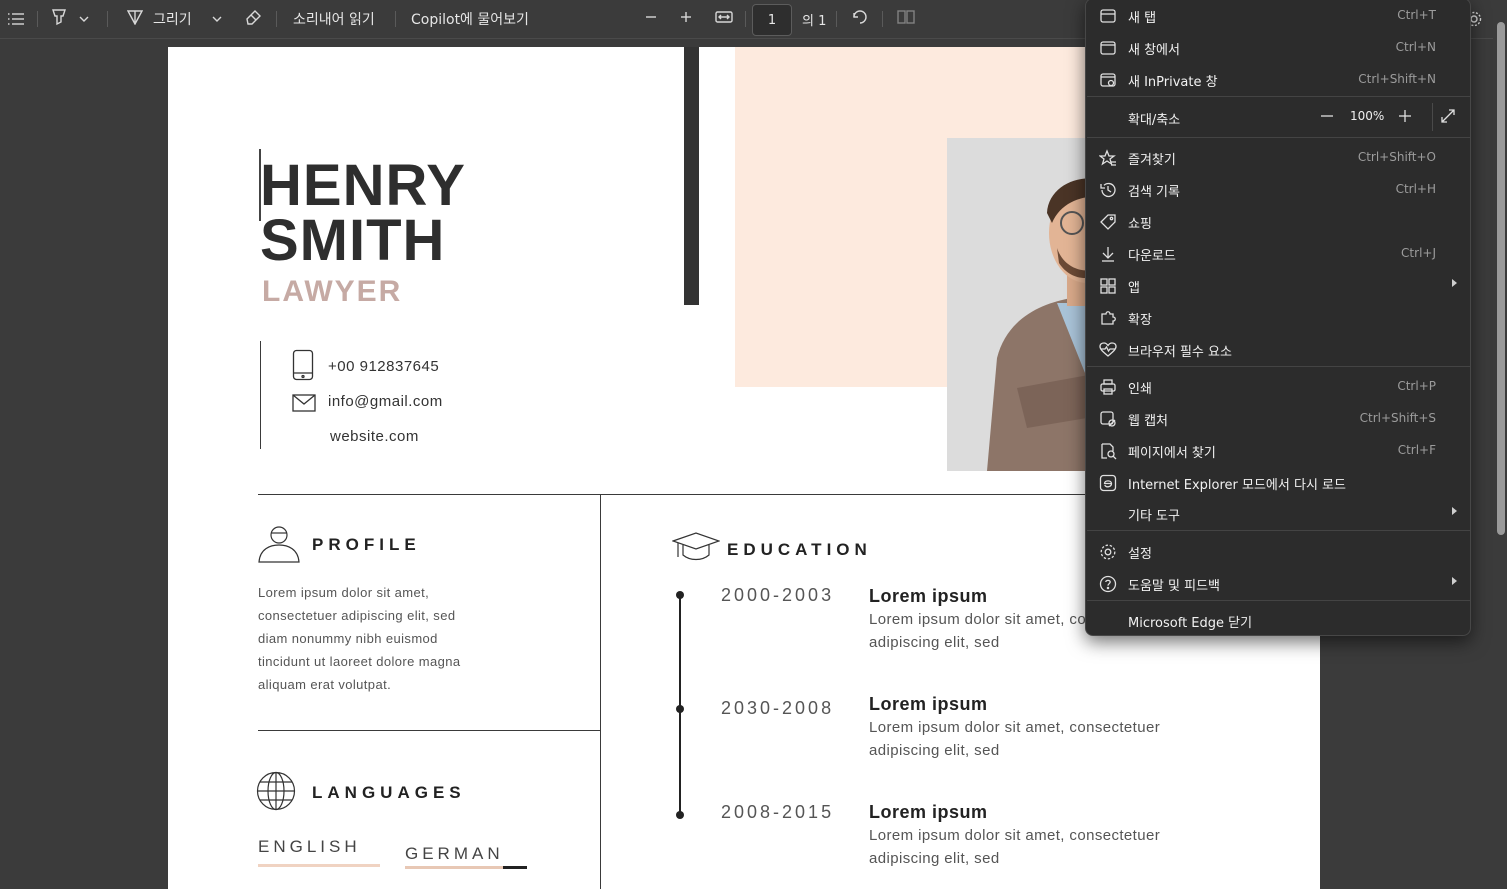 Image resolution: width=1507 pixels, height=889 pixels. I want to click on fit-to-width-button, so click(724, 19).